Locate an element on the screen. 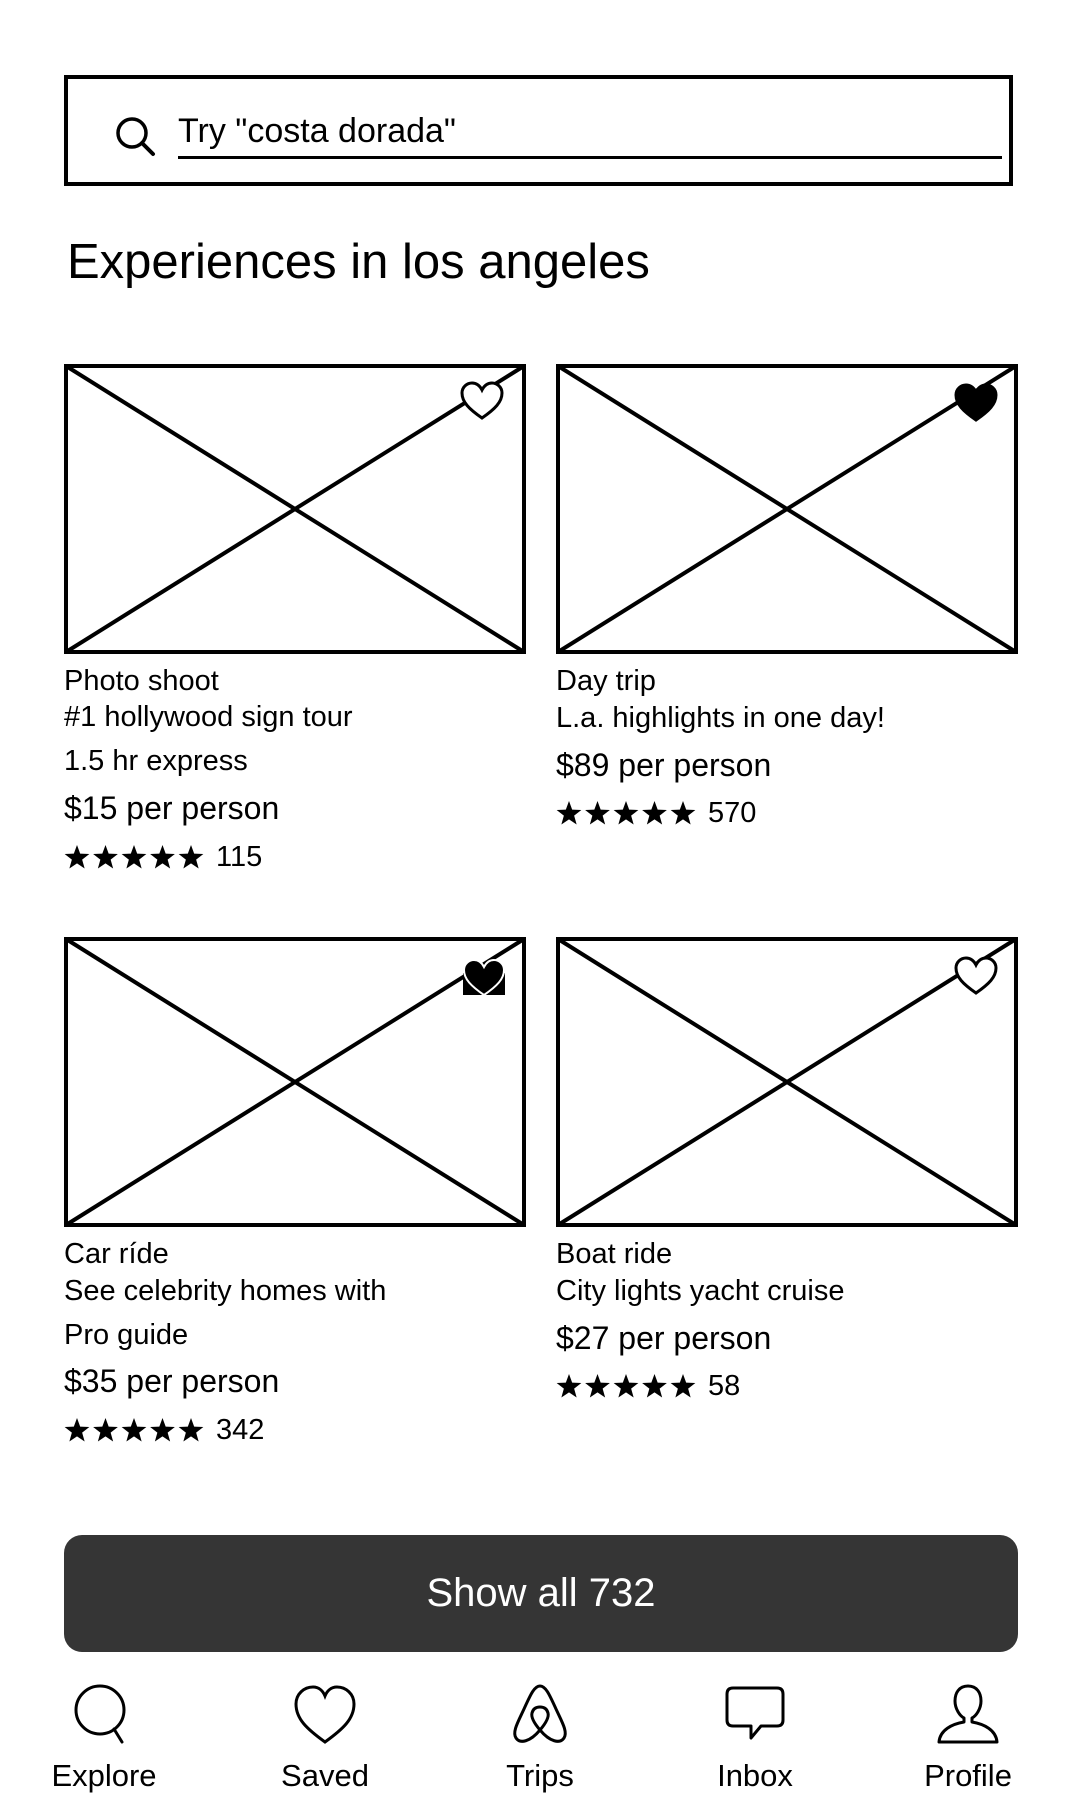 The image size is (1080, 1800). nav-saved: Saved is located at coordinates (325, 1739).